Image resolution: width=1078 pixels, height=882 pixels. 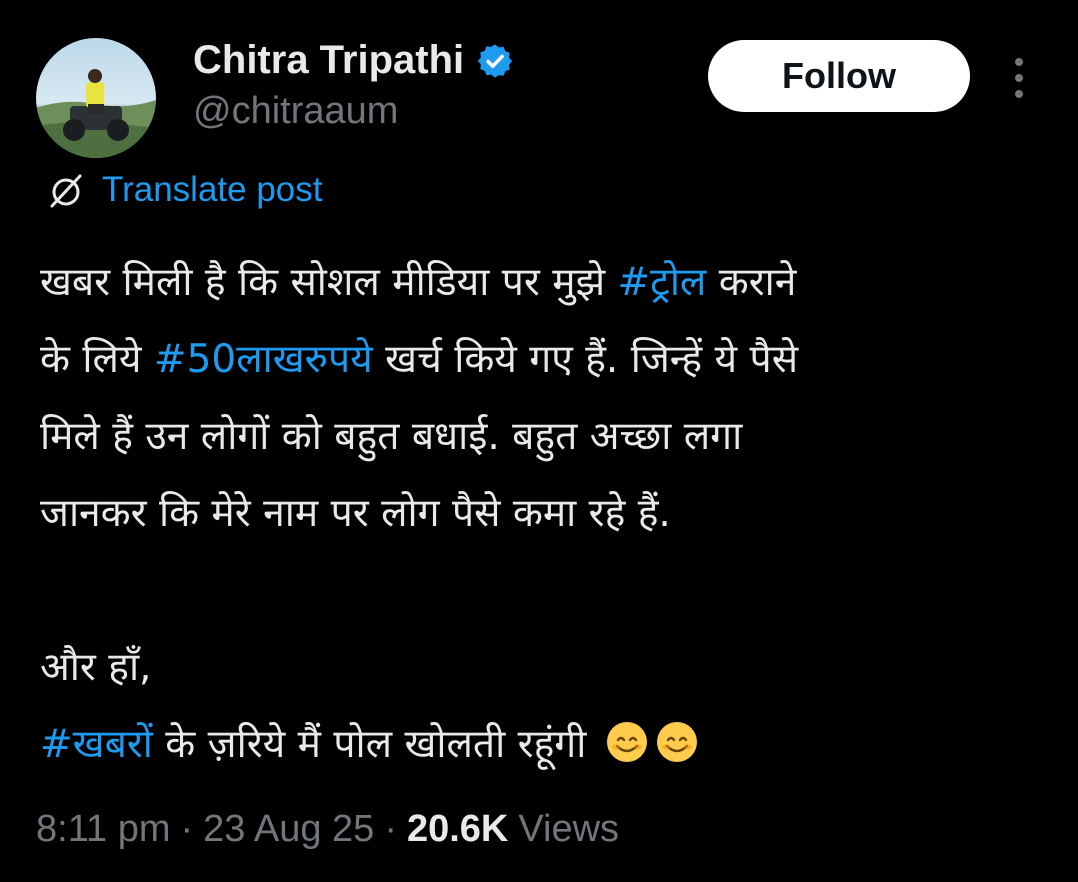 I want to click on post-text: खबर मिली है कि सोशल मीडिया पर मुझे, so click(x=329, y=282).